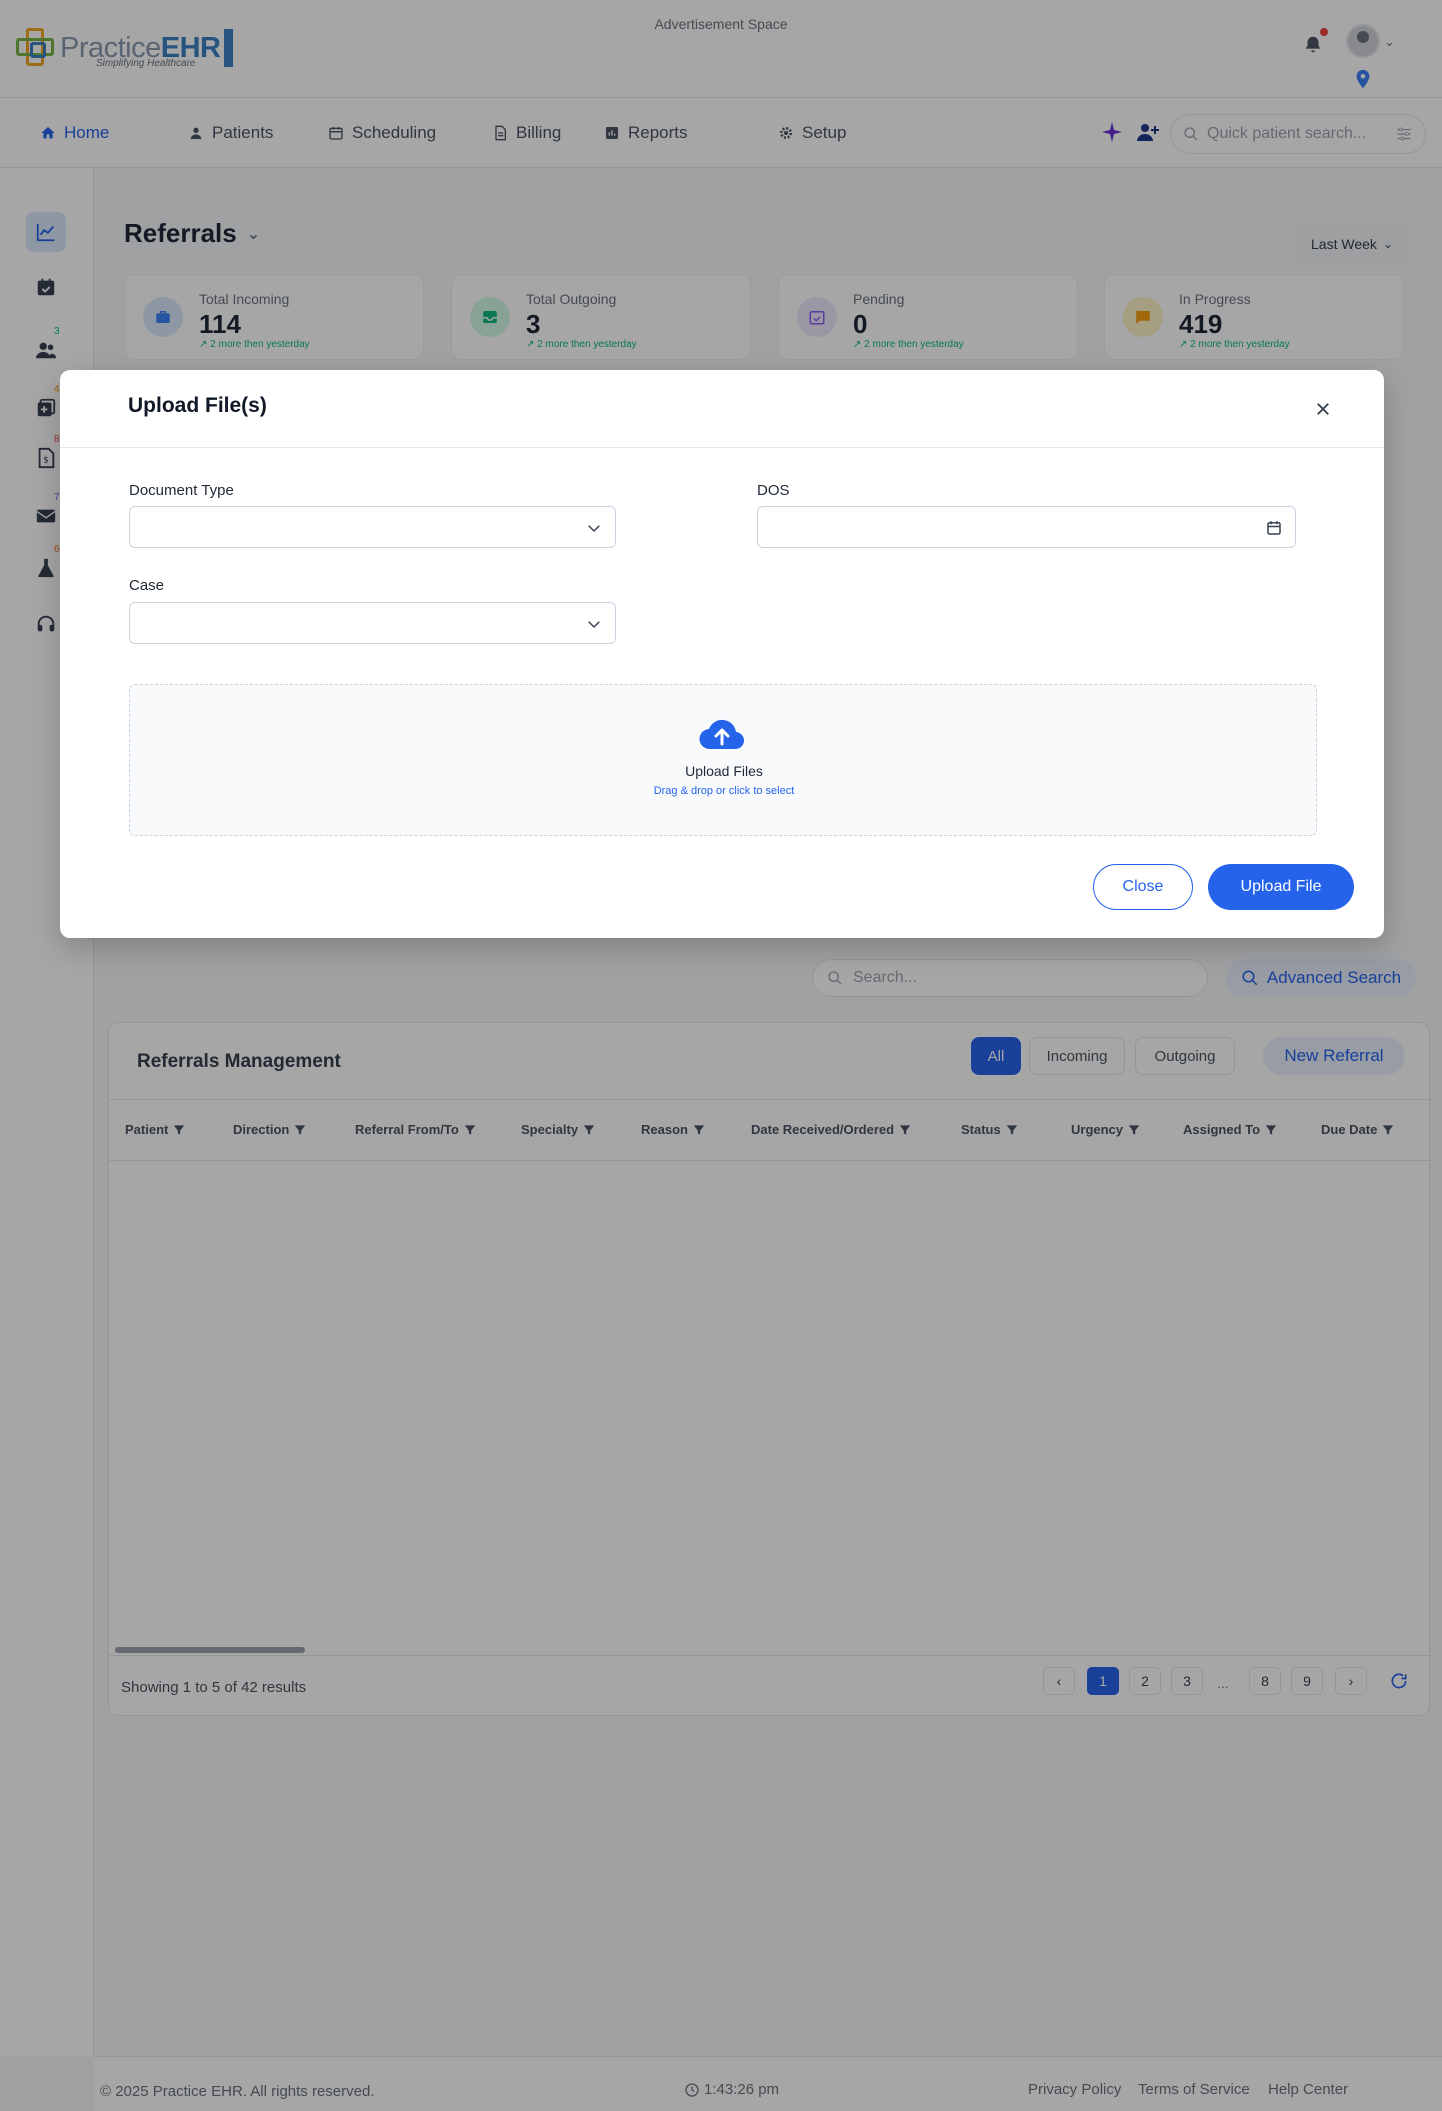 This screenshot has width=1442, height=2111. I want to click on upload-files-hint: Drag & drop or click to select, so click(724, 791).